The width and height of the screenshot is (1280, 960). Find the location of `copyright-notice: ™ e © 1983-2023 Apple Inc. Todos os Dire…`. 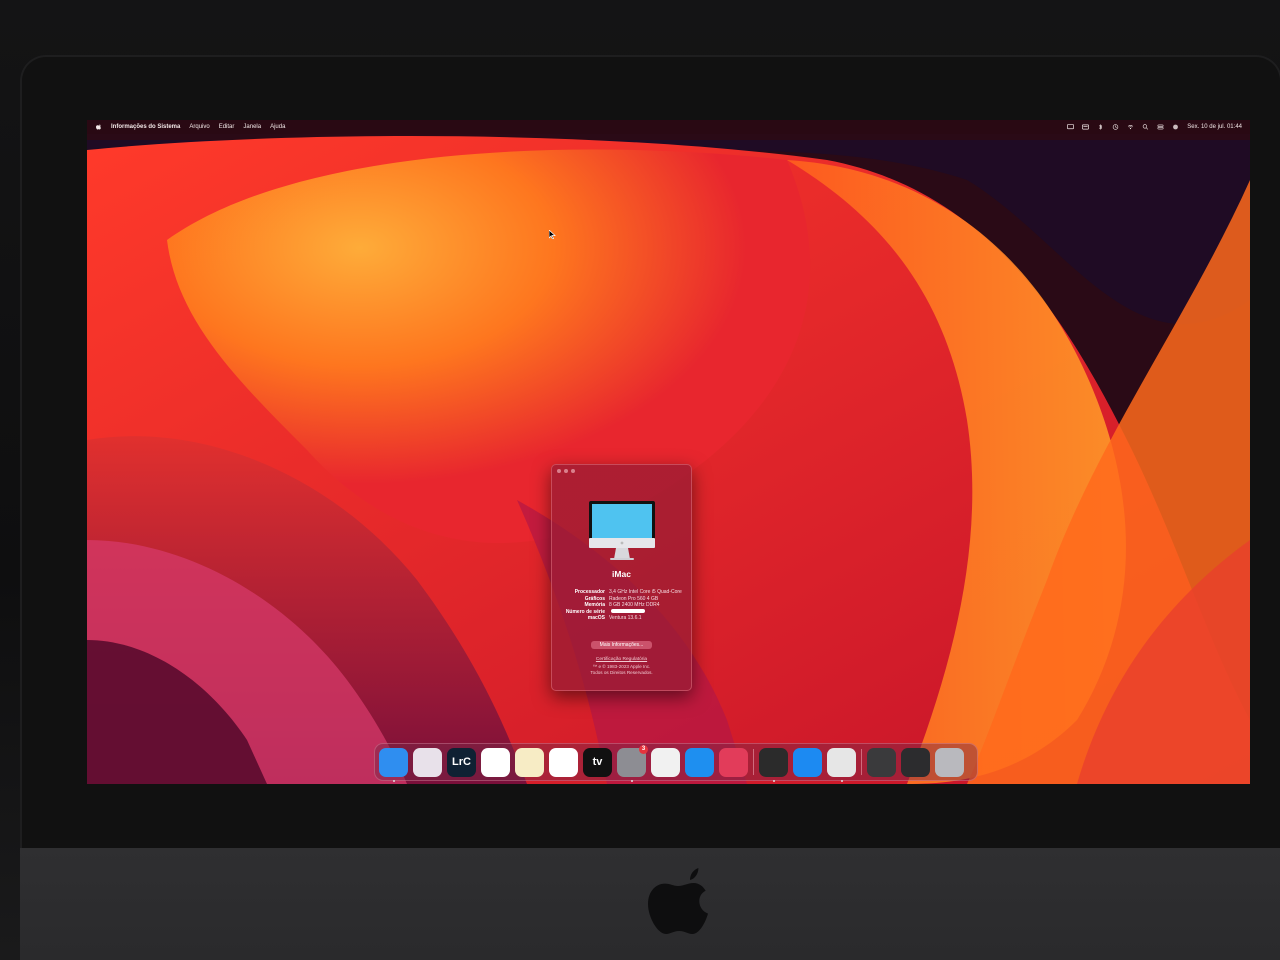

copyright-notice: ™ e © 1983-2023 Apple Inc. Todos os Dire… is located at coordinates (621, 670).